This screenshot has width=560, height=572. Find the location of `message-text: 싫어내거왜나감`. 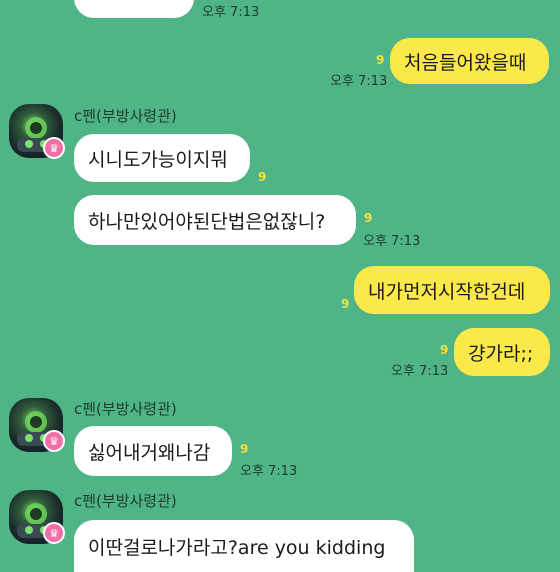

message-text: 싫어내거왜나감 is located at coordinates (149, 452).